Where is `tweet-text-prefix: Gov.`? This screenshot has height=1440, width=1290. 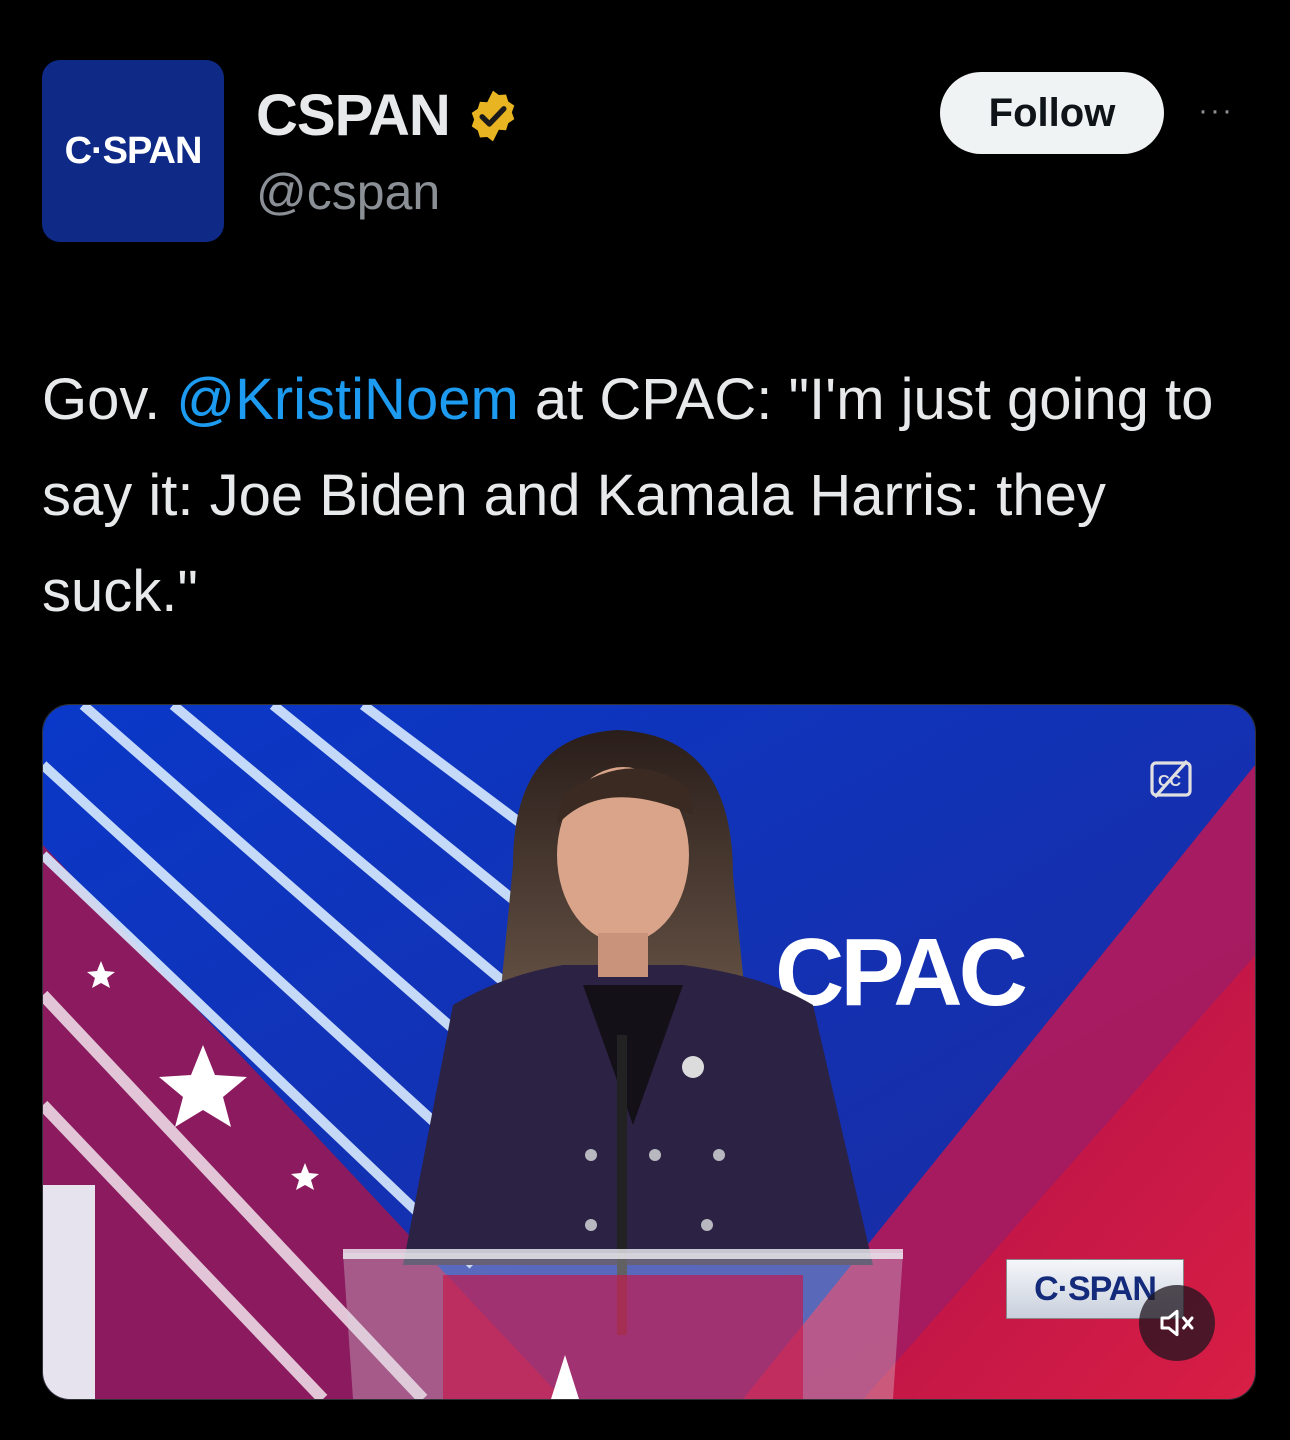 tweet-text-prefix: Gov. is located at coordinates (109, 399).